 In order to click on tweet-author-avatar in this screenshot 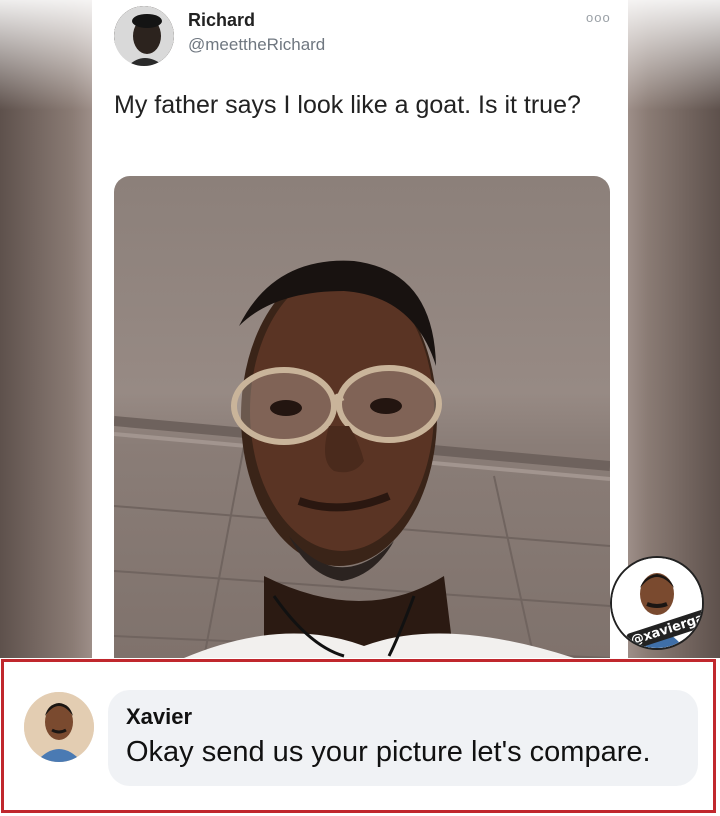, I will do `click(144, 36)`.